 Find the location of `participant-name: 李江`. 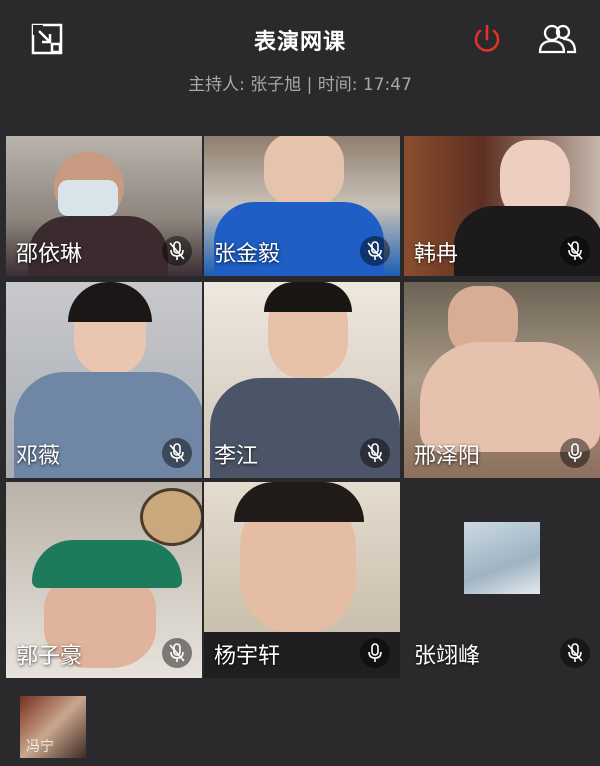

participant-name: 李江 is located at coordinates (236, 456).